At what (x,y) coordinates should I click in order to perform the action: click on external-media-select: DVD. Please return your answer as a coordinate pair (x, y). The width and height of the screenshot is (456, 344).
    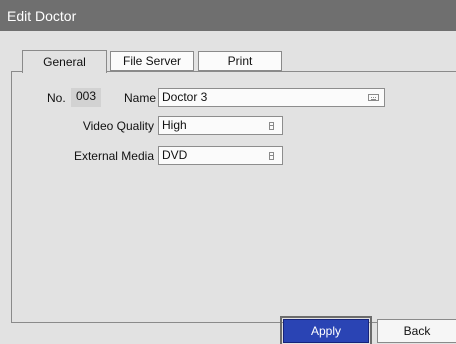
    Looking at the image, I should click on (220, 155).